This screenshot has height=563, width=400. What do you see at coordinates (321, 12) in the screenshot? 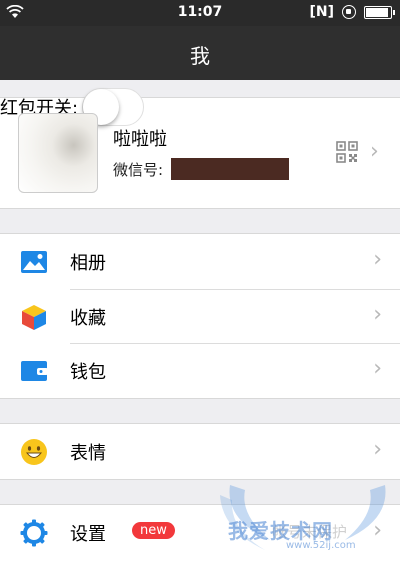
I see `nfc-indicator: [N]` at bounding box center [321, 12].